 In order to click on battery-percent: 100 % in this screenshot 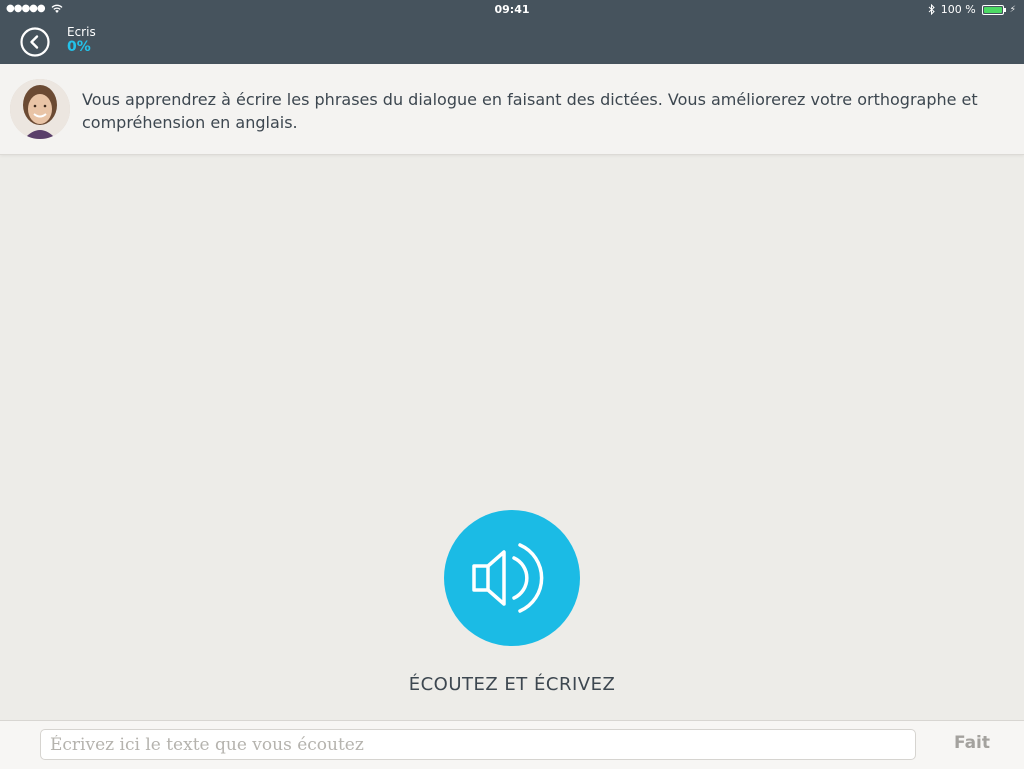, I will do `click(958, 9)`.